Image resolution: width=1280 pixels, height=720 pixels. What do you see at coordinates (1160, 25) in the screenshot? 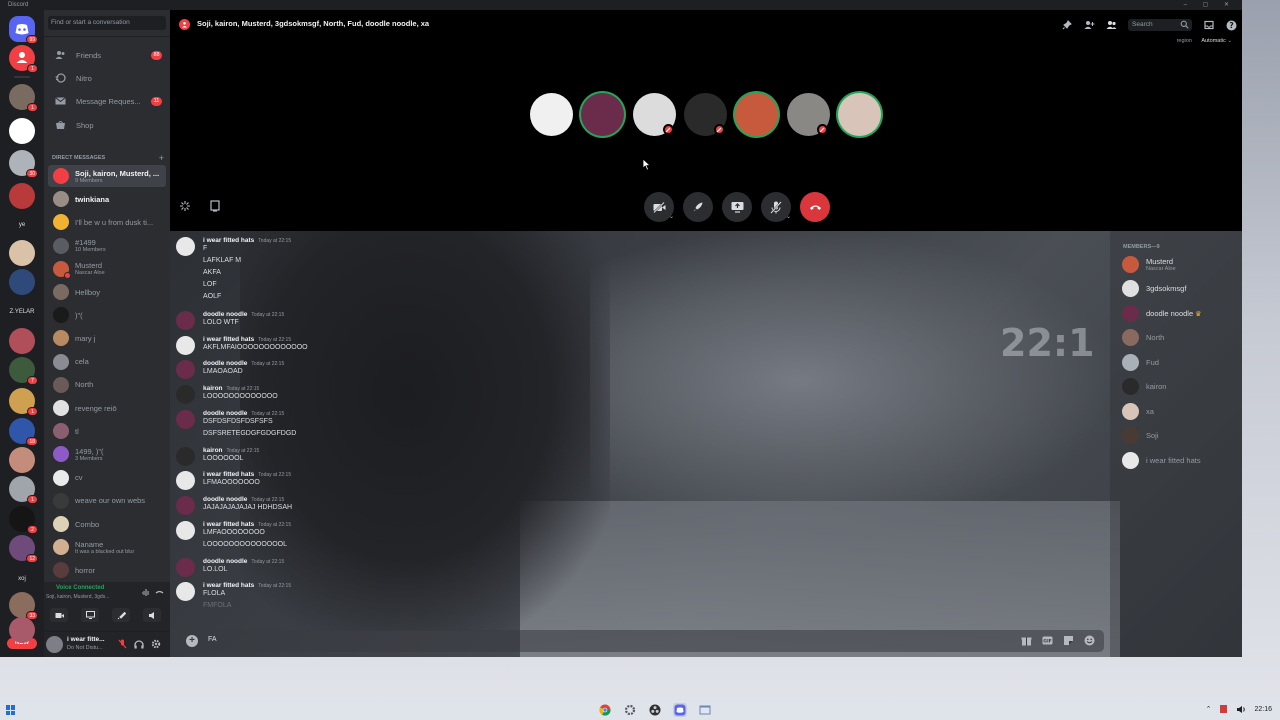
I see `search-input: Search` at bounding box center [1160, 25].